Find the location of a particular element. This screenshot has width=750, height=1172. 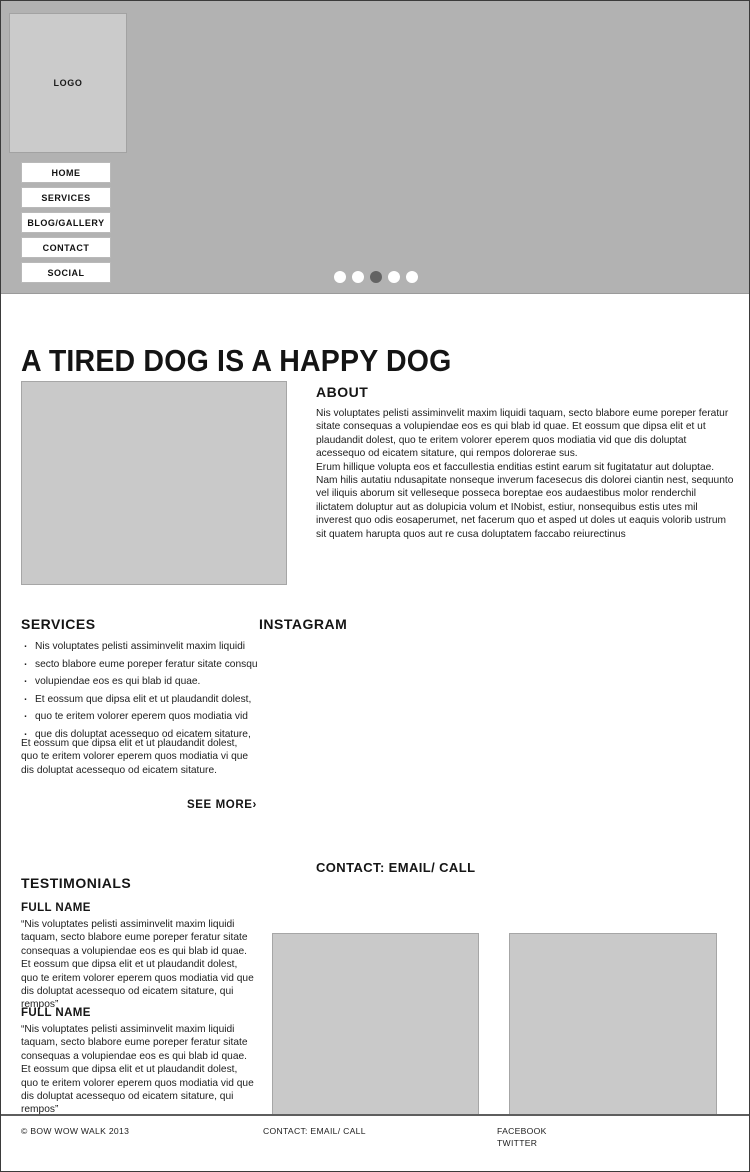

footer-contact: CONTACT: EMAIL/ CALL is located at coordinates (314, 1131).